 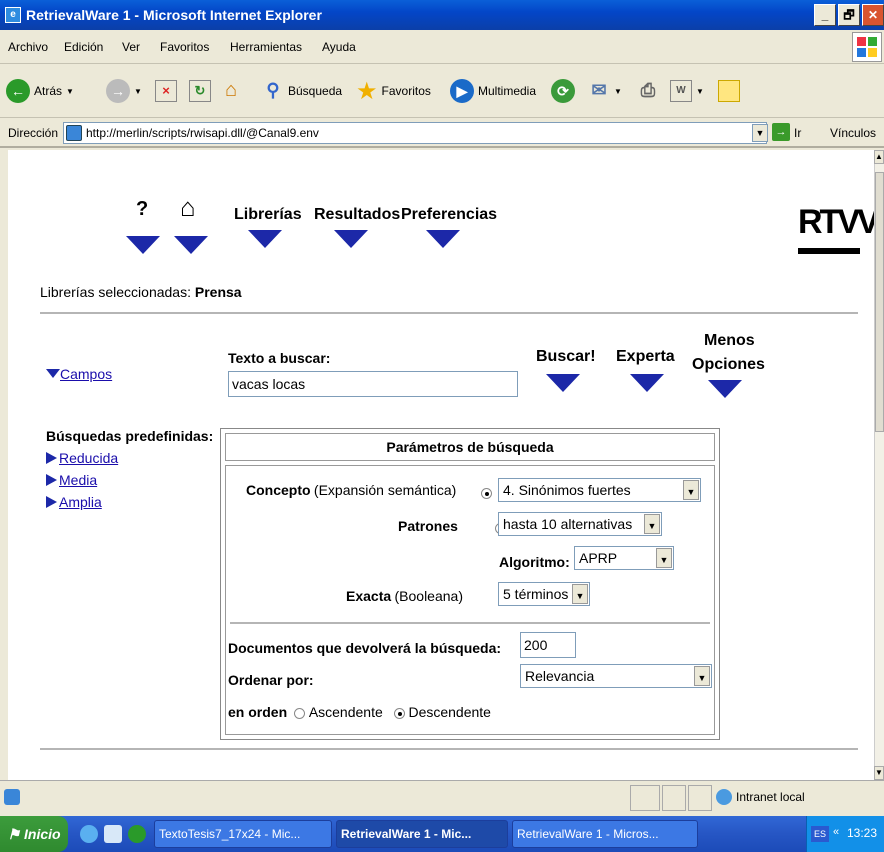 What do you see at coordinates (829, 251) in the screenshot?
I see `logo-bar` at bounding box center [829, 251].